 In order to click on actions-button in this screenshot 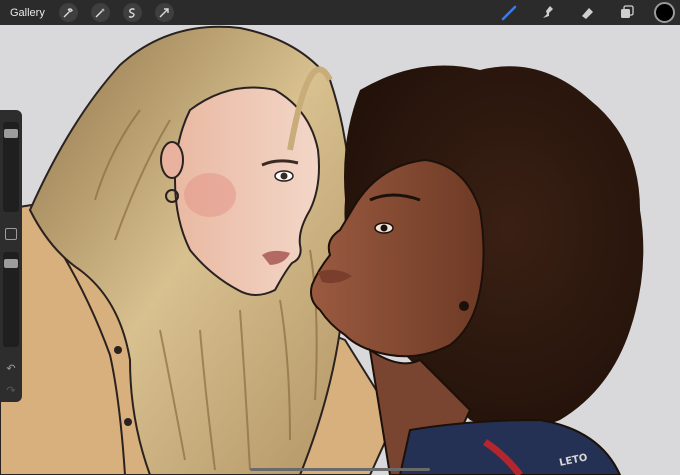, I will do `click(68, 12)`.